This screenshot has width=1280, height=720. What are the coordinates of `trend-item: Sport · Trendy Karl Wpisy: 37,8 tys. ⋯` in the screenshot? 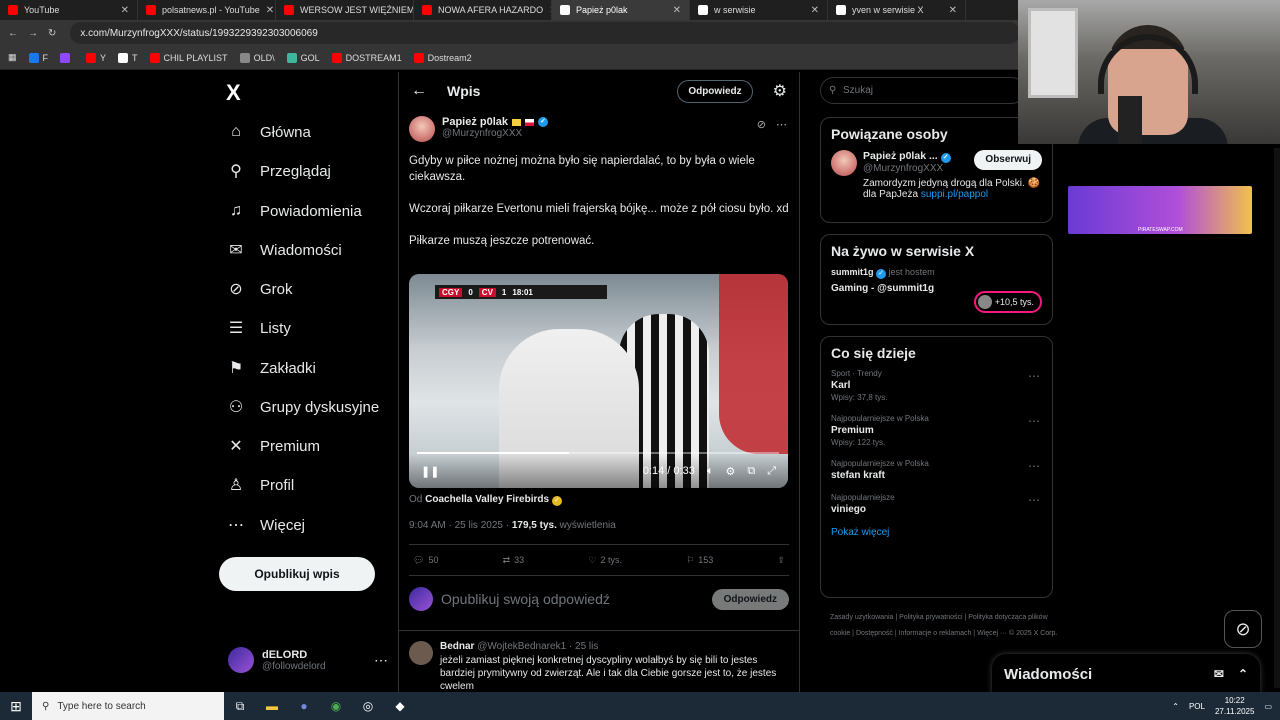 It's located at (936, 385).